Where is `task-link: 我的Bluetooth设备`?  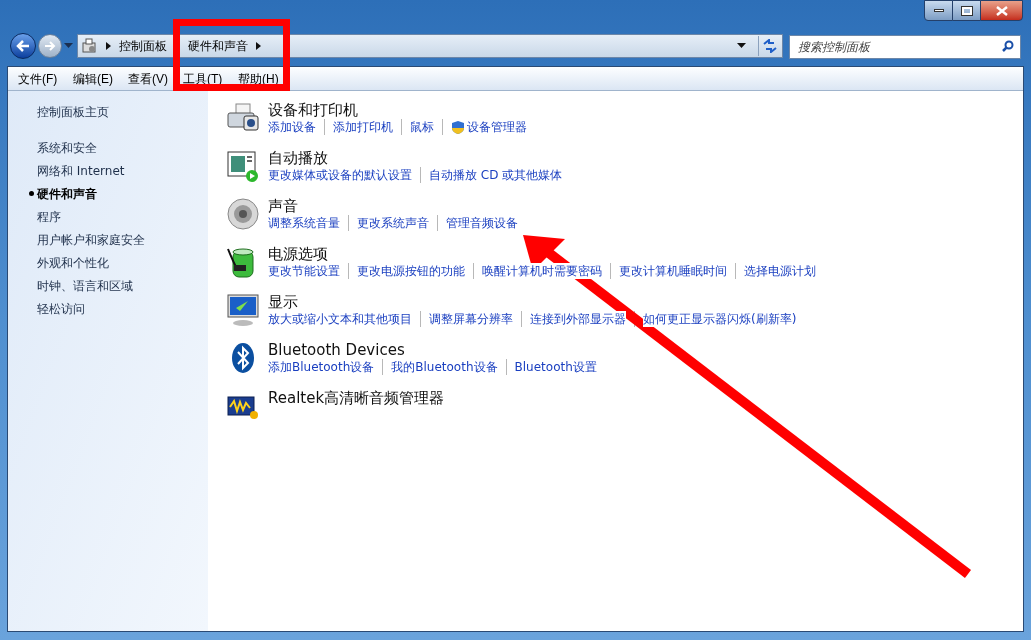 task-link: 我的Bluetooth设备 is located at coordinates (444, 367).